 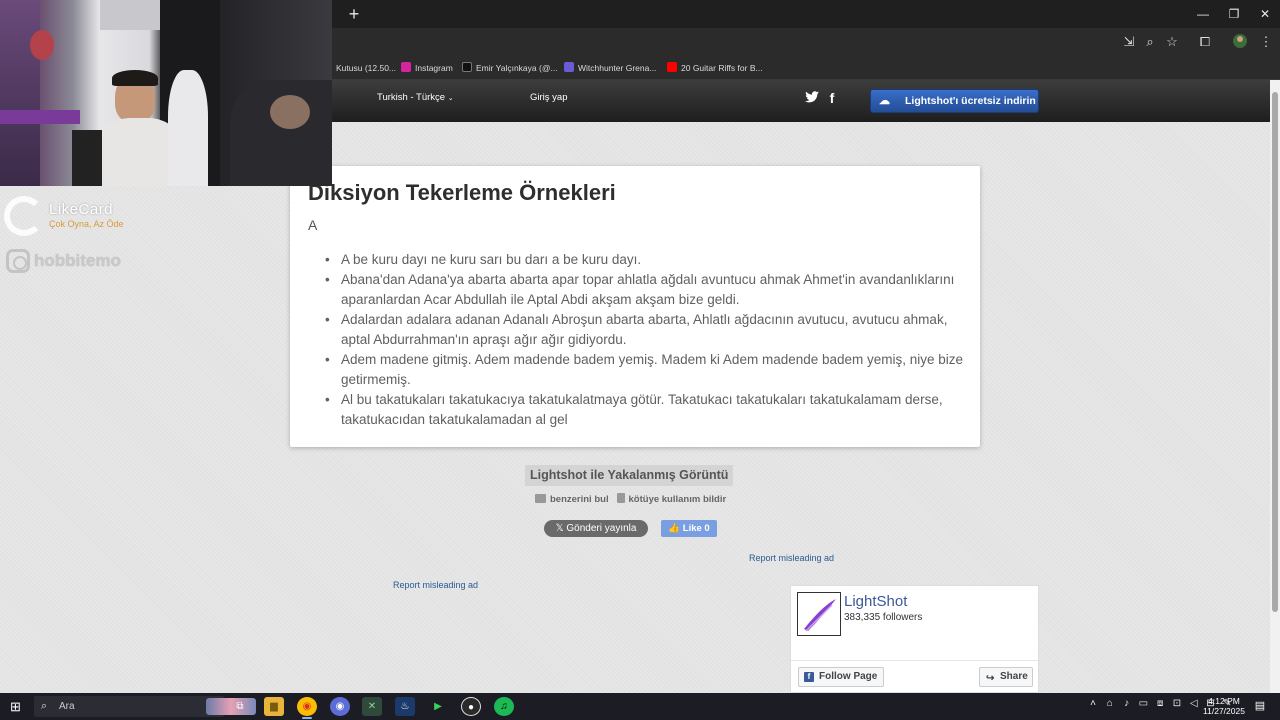 I want to click on spotify-icon: ♫, so click(x=504, y=706).